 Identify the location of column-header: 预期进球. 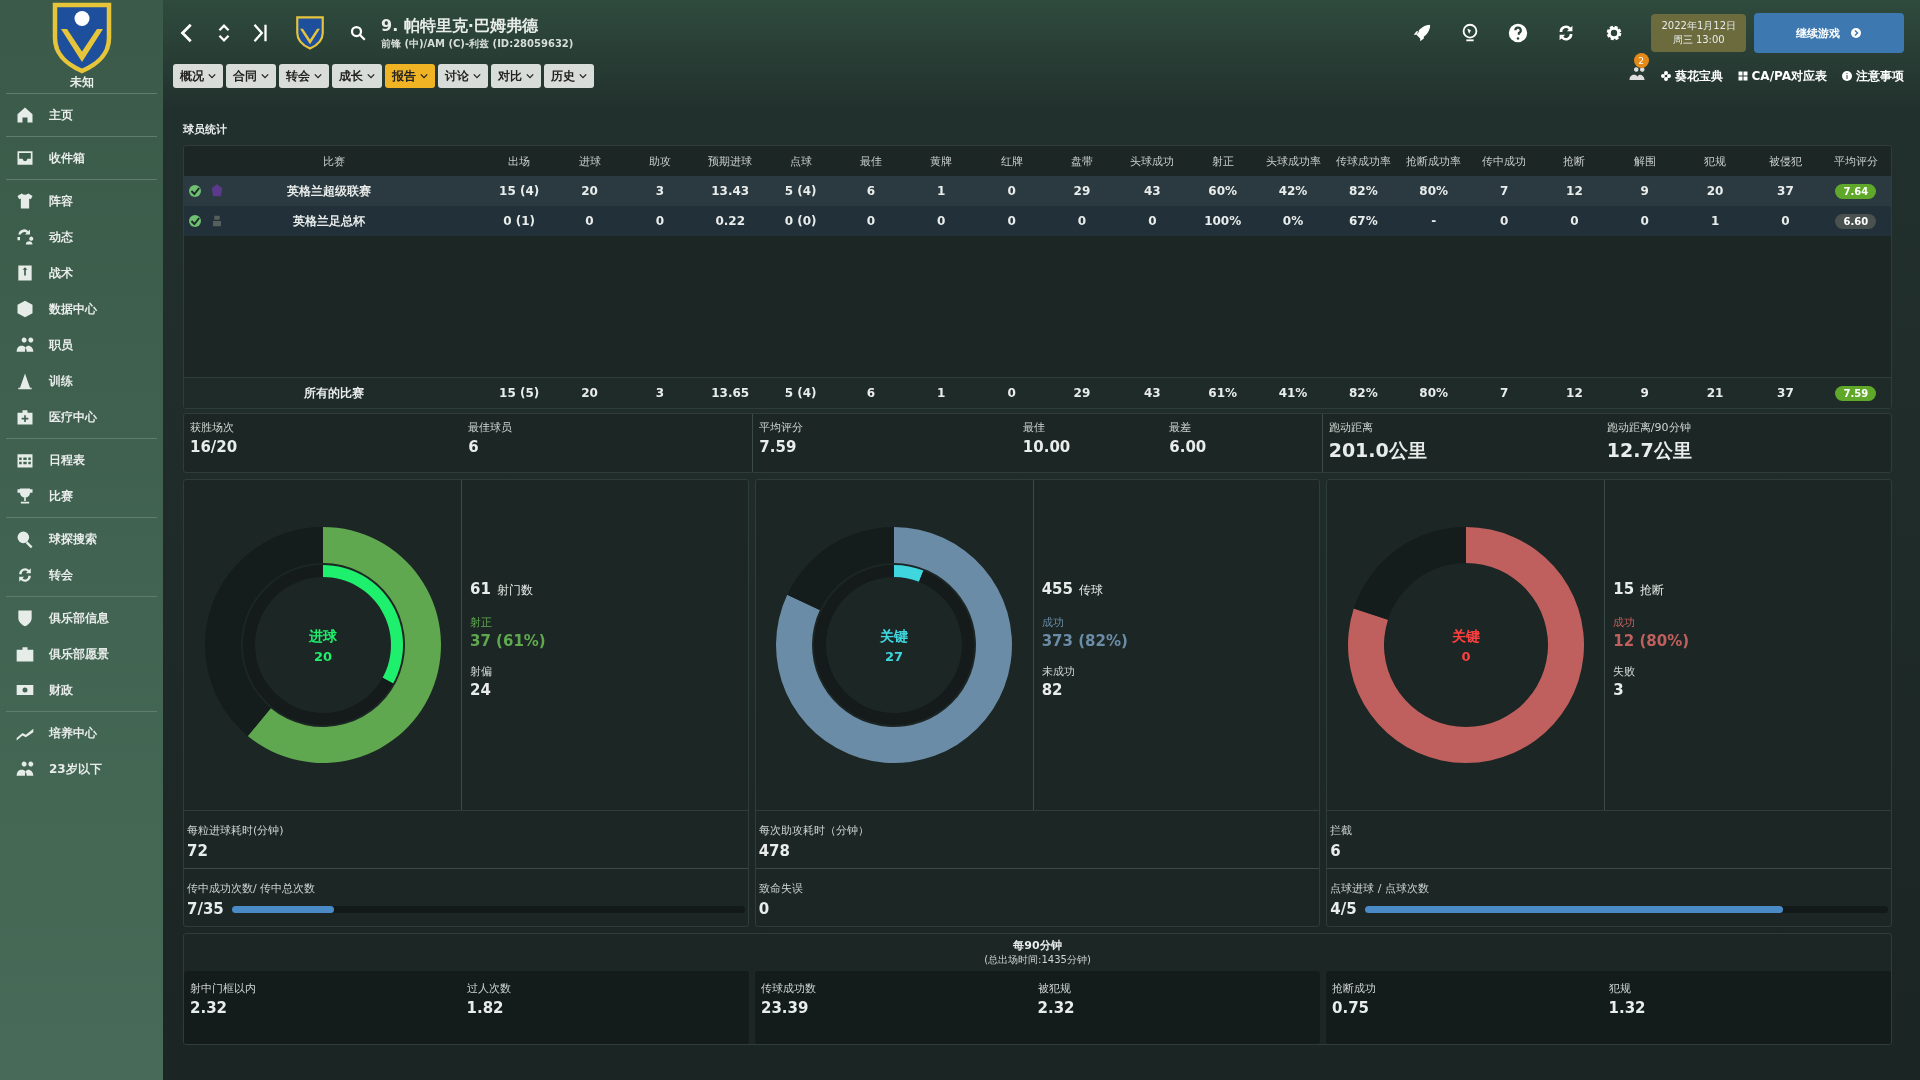
(730, 161).